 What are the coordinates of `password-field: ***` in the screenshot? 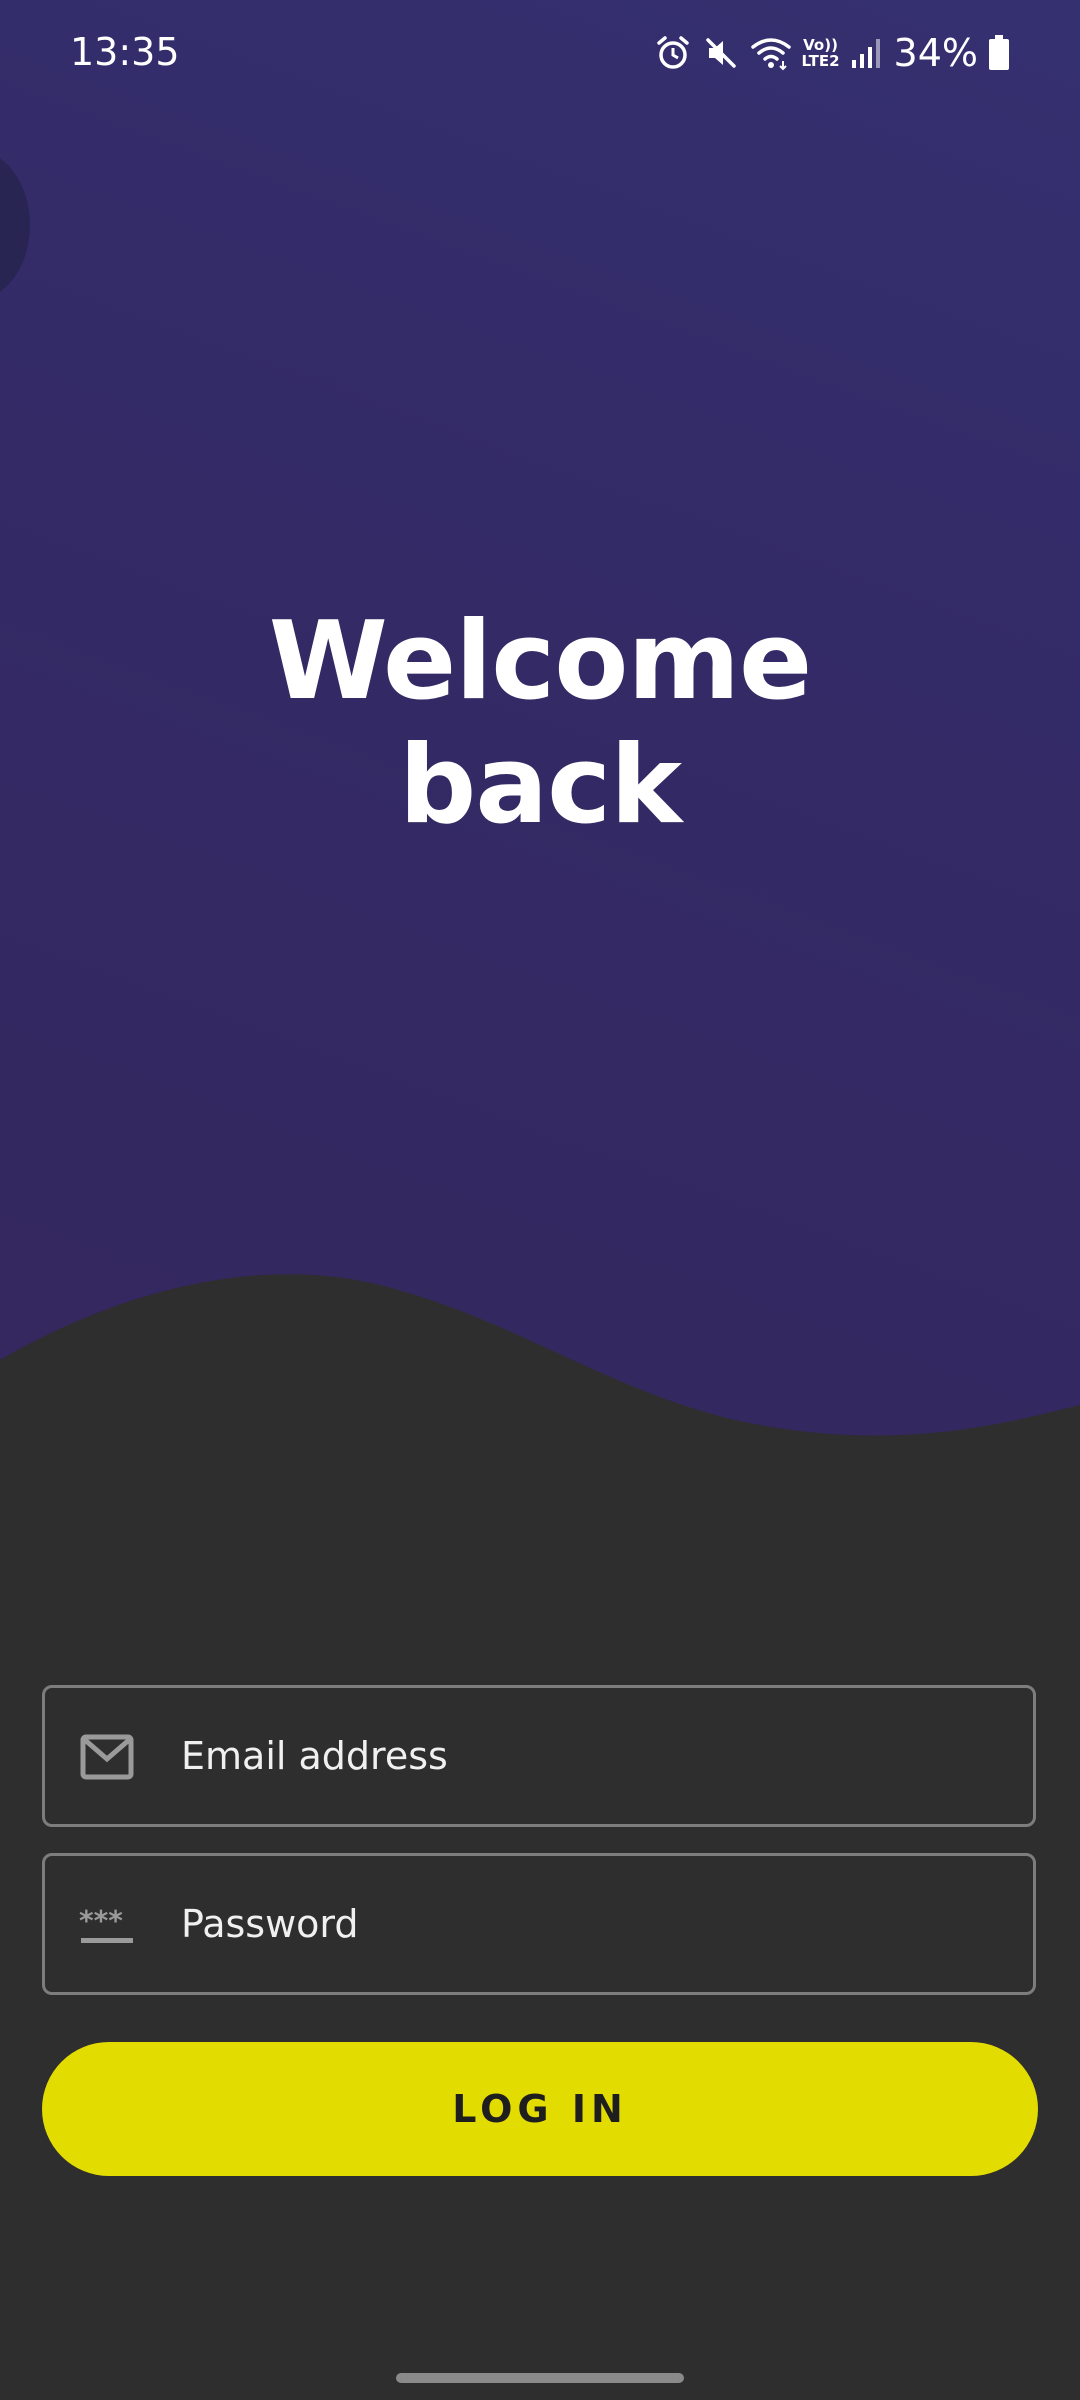 It's located at (539, 1924).